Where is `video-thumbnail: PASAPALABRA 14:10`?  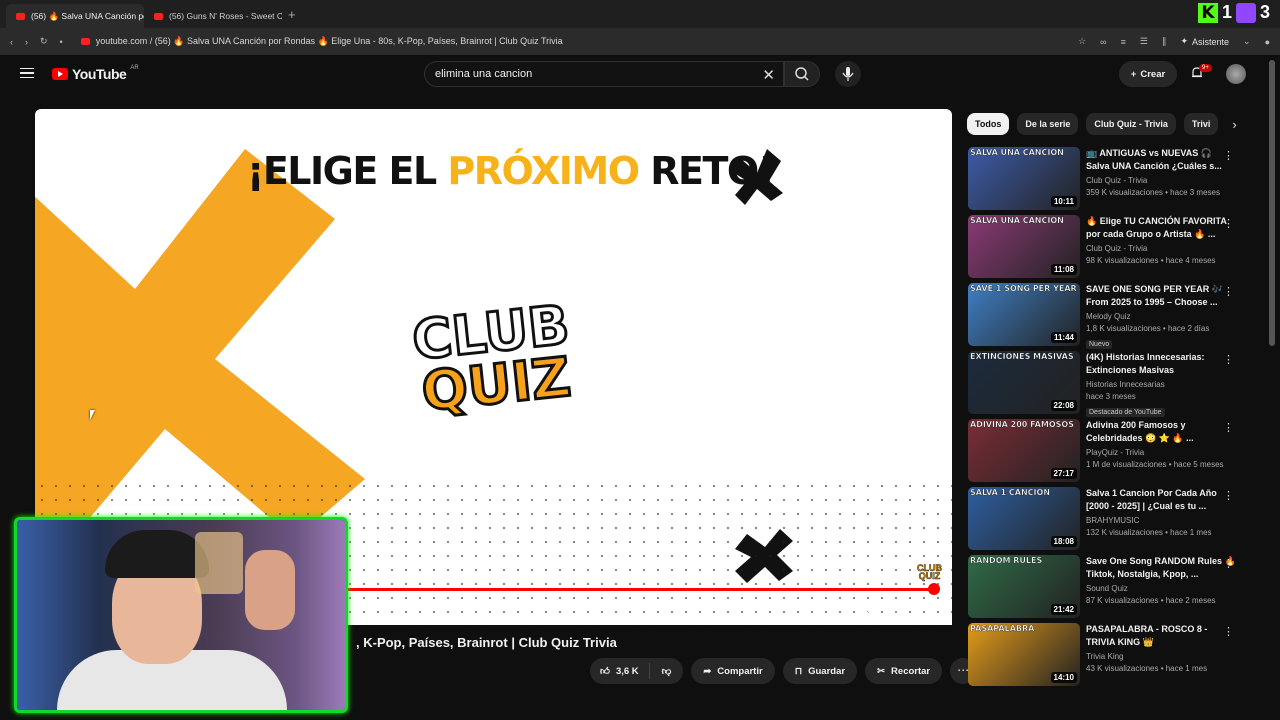 video-thumbnail: PASAPALABRA 14:10 is located at coordinates (1024, 654).